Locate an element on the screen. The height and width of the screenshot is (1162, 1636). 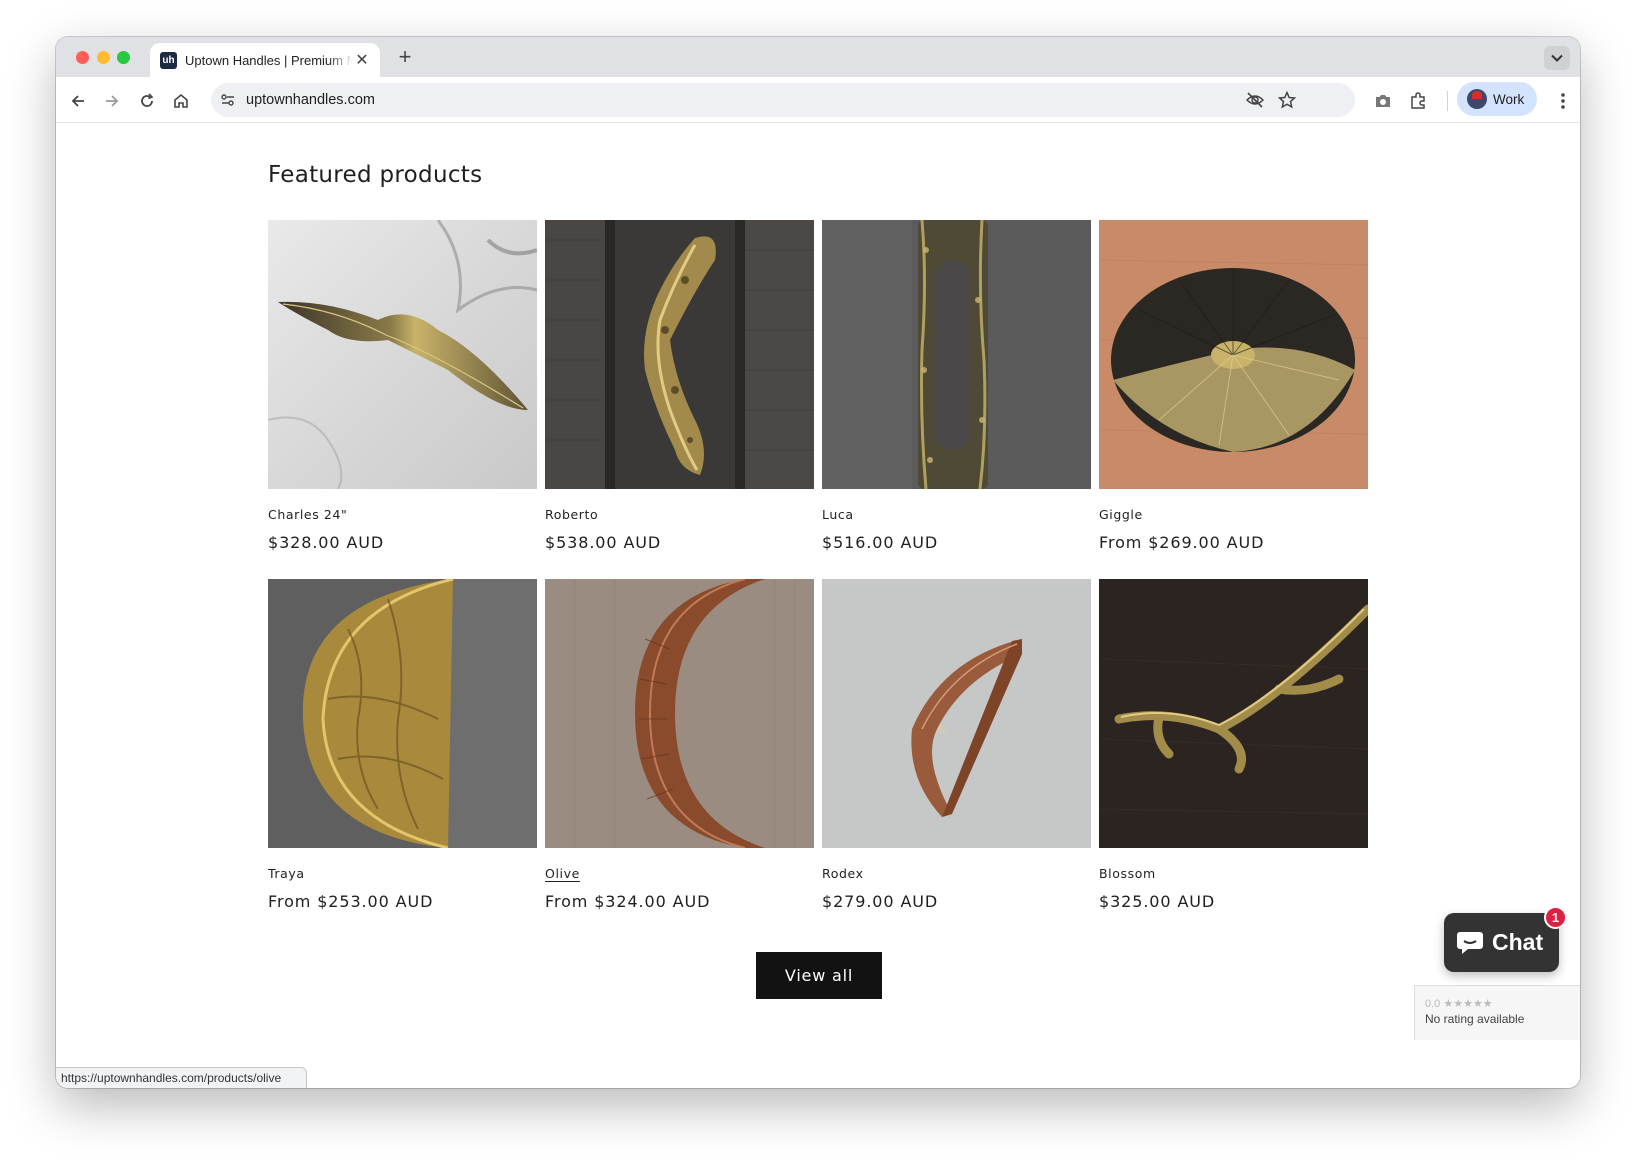
product-card: Giggle From $269.00 AUD is located at coordinates (1233, 386).